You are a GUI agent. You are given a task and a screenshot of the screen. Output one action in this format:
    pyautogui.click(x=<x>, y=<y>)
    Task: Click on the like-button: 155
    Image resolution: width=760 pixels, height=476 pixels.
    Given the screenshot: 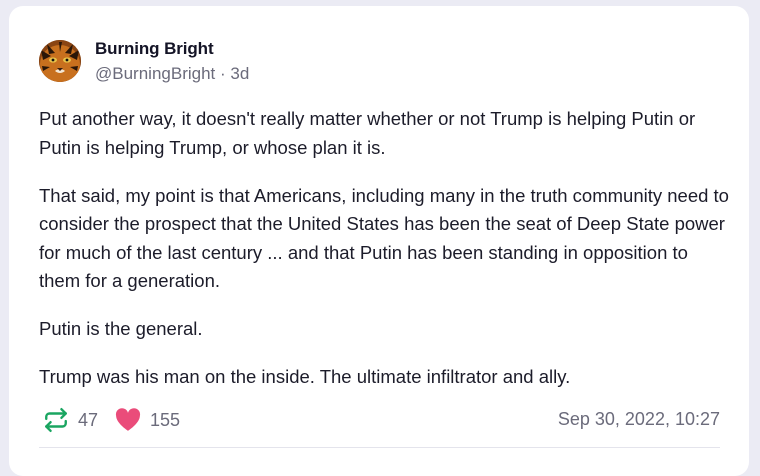 What is the action you would take?
    pyautogui.click(x=147, y=420)
    